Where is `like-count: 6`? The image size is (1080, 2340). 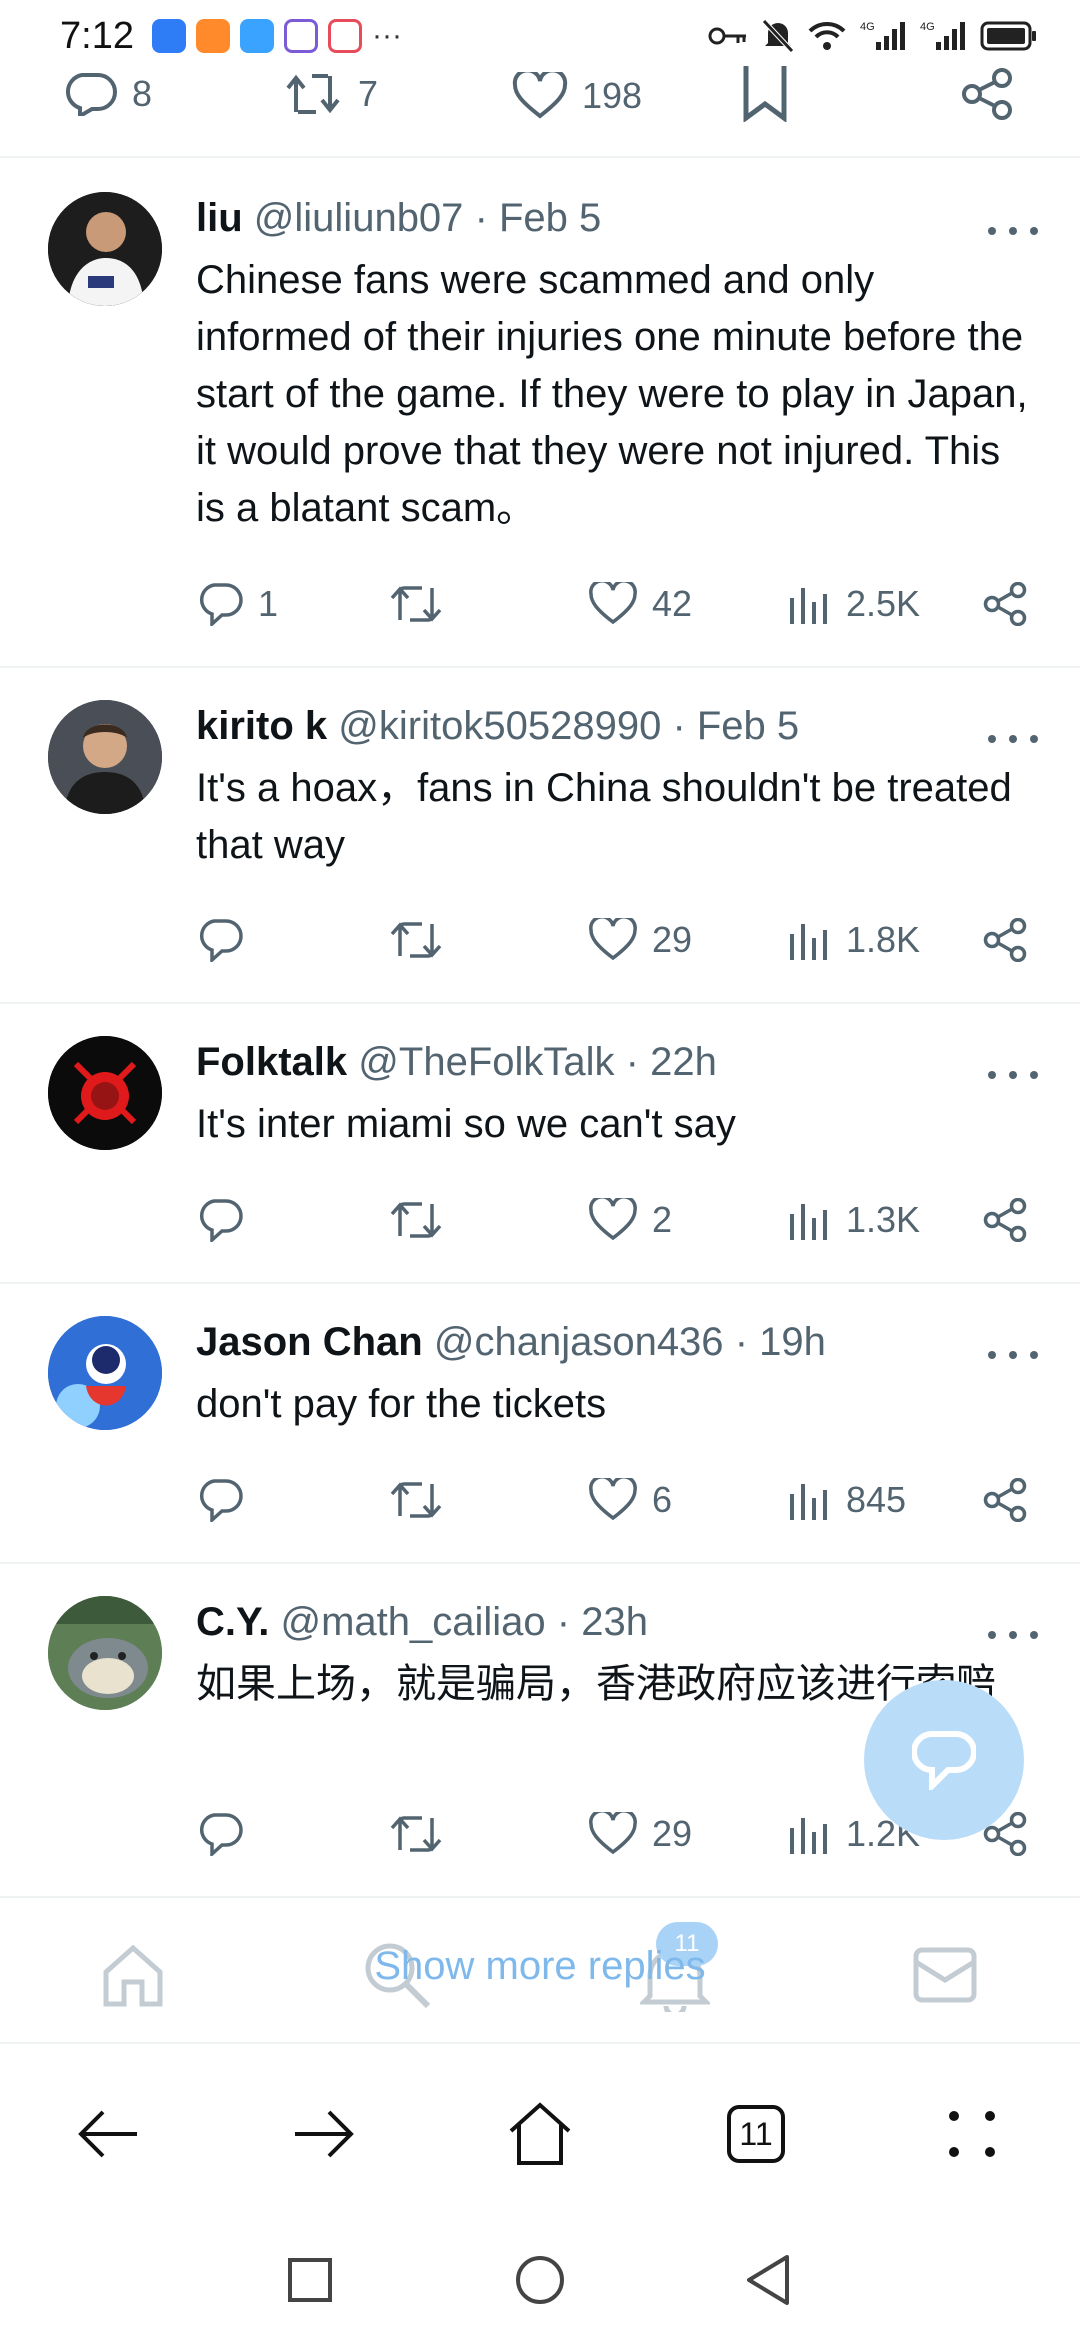
like-count: 6 is located at coordinates (662, 1499).